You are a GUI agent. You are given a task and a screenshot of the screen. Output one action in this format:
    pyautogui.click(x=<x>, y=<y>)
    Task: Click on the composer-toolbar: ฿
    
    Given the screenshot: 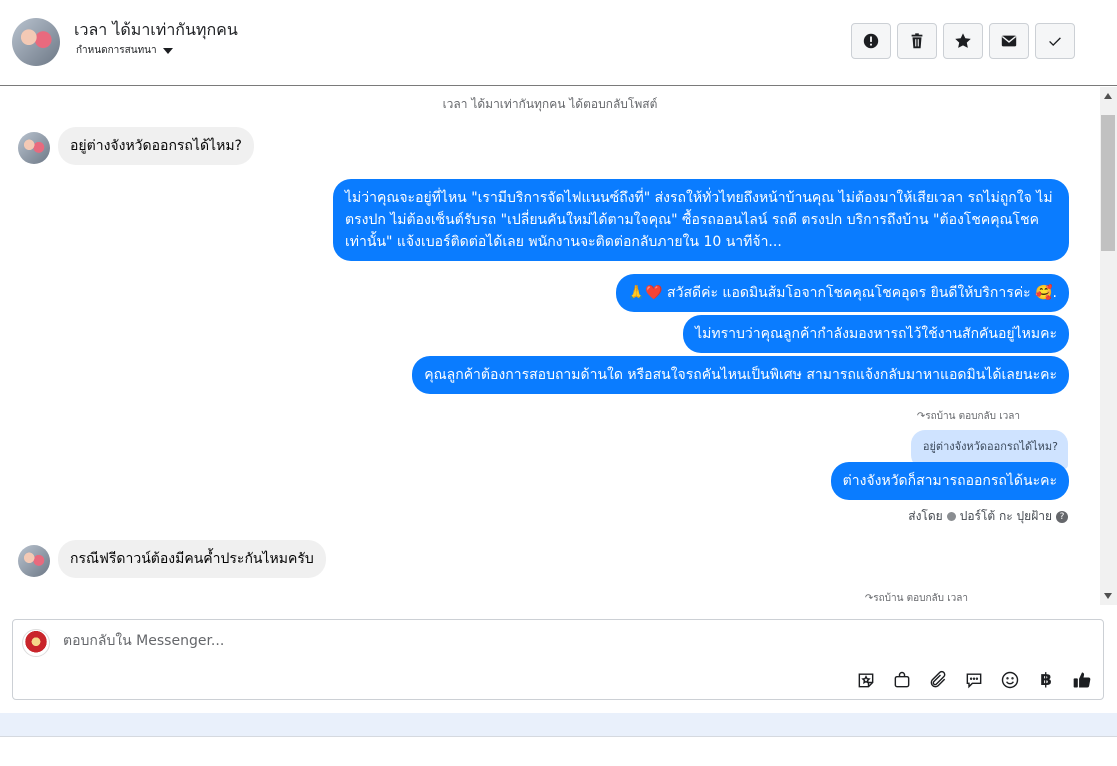 What is the action you would take?
    pyautogui.click(x=974, y=680)
    